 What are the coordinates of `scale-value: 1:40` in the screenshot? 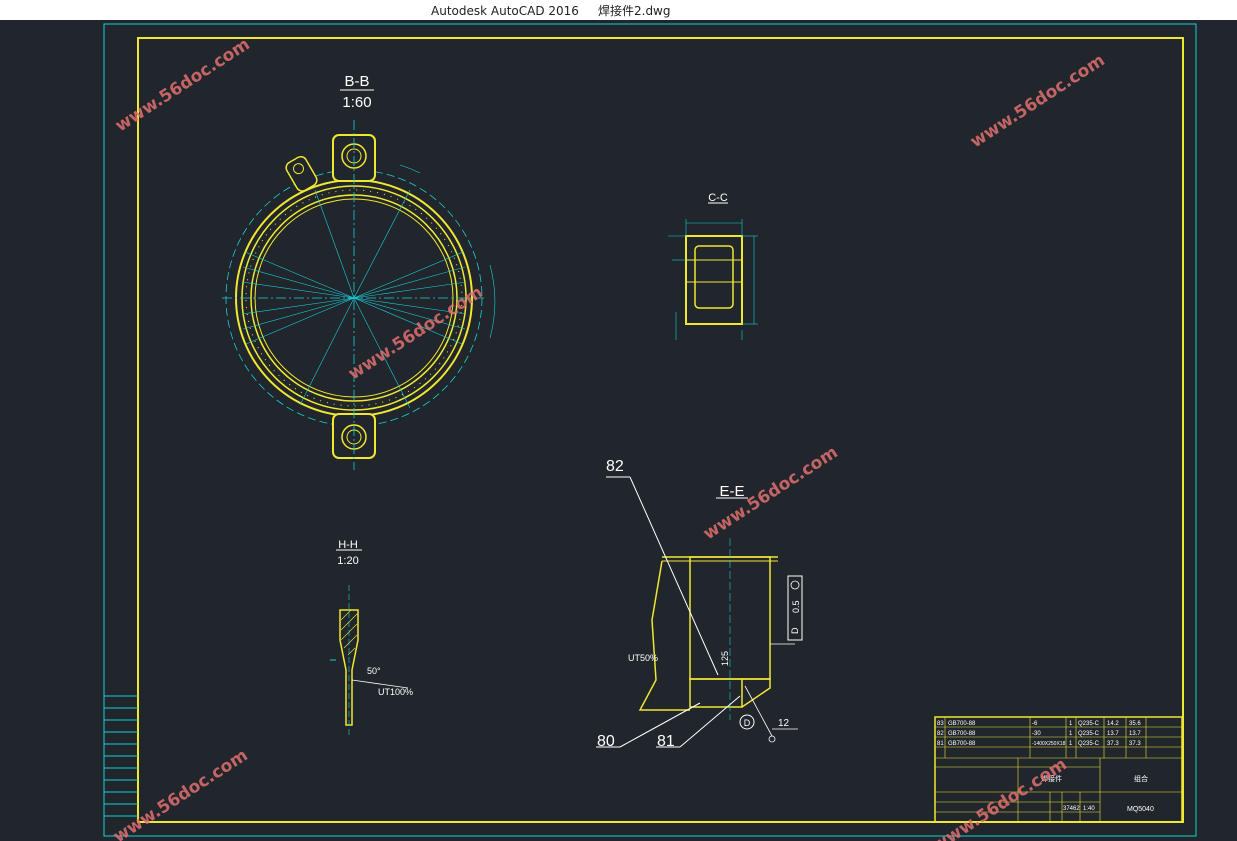 It's located at (1089, 809).